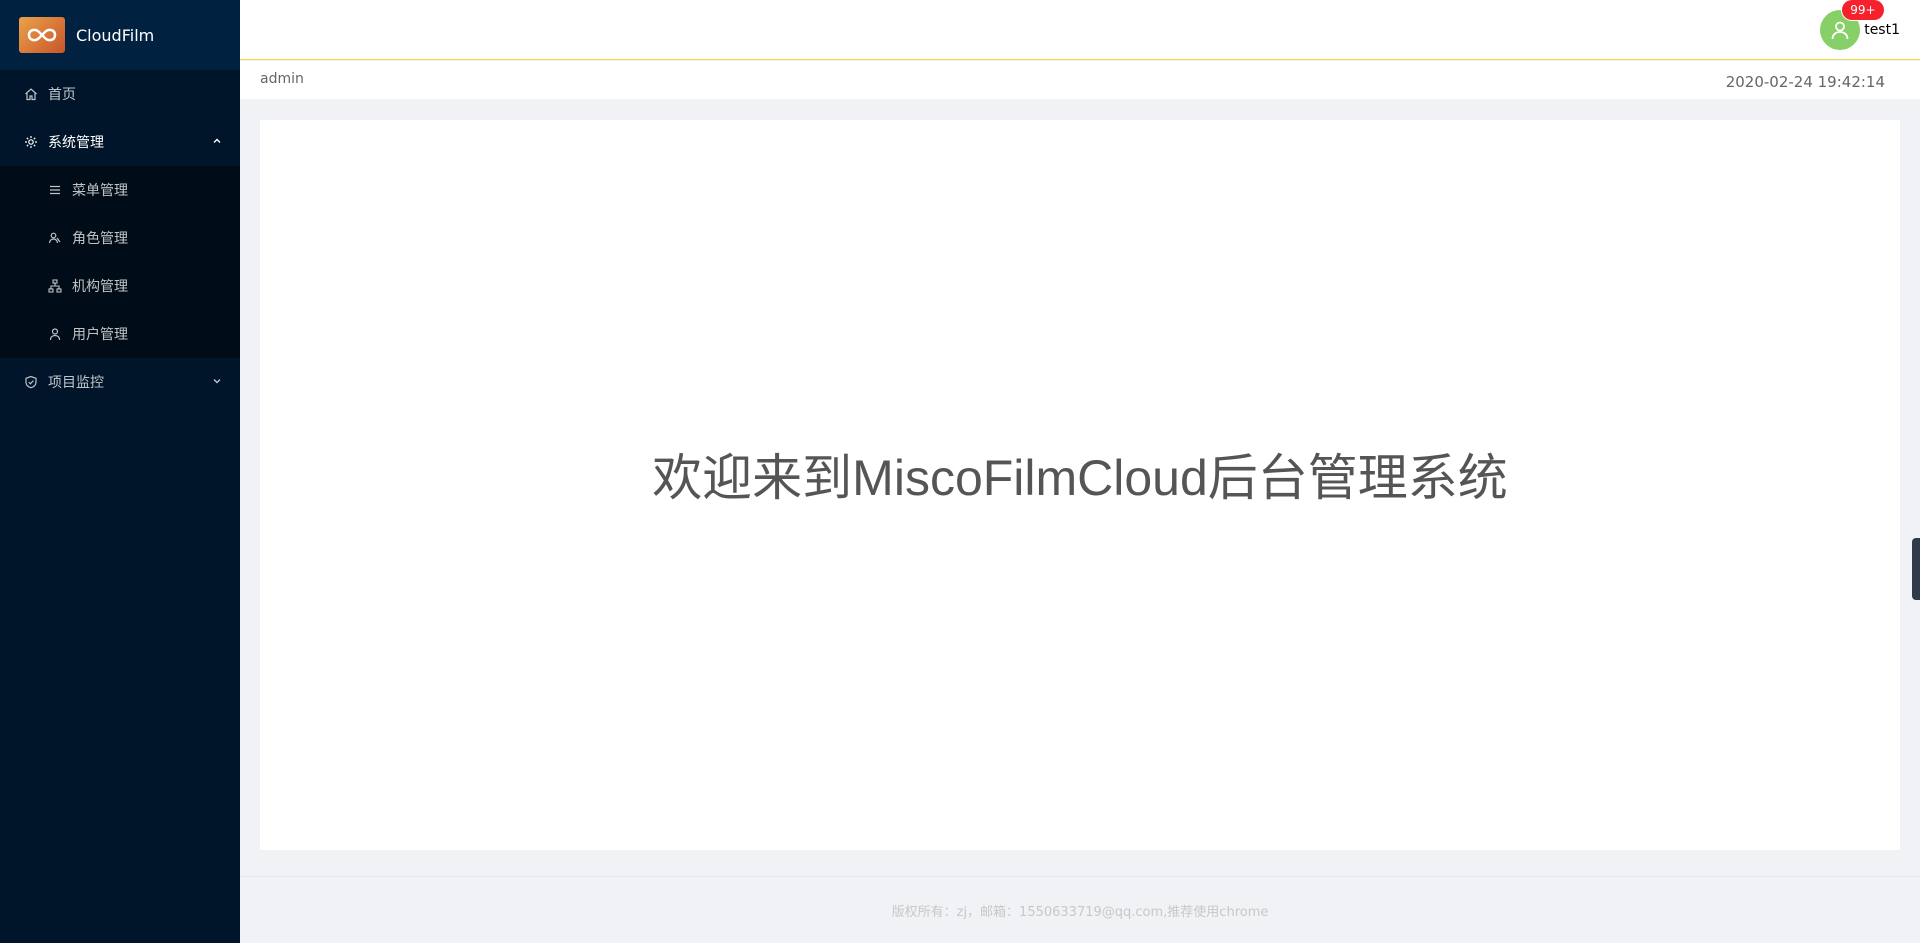  Describe the element at coordinates (55, 190) in the screenshot. I see `menu-icon` at that location.